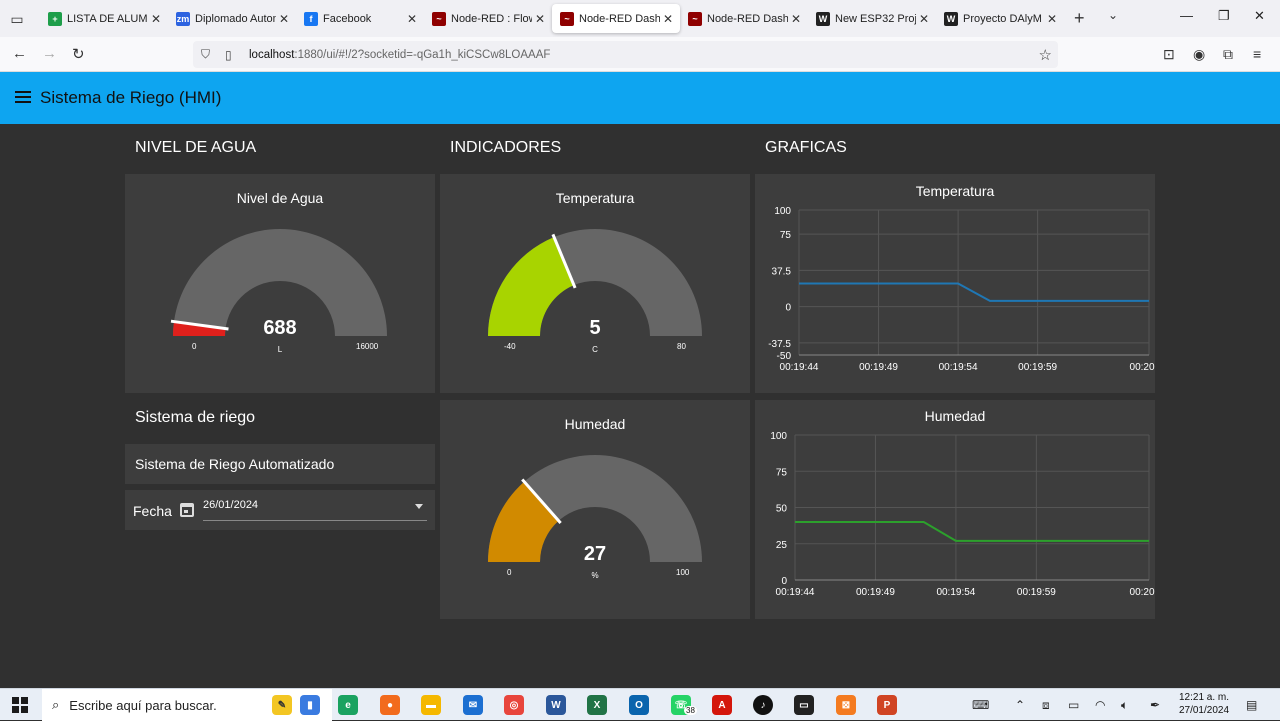 The image size is (1280, 721). What do you see at coordinates (1036, 592) in the screenshot?
I see `x-tick-label: 00:19:59` at bounding box center [1036, 592].